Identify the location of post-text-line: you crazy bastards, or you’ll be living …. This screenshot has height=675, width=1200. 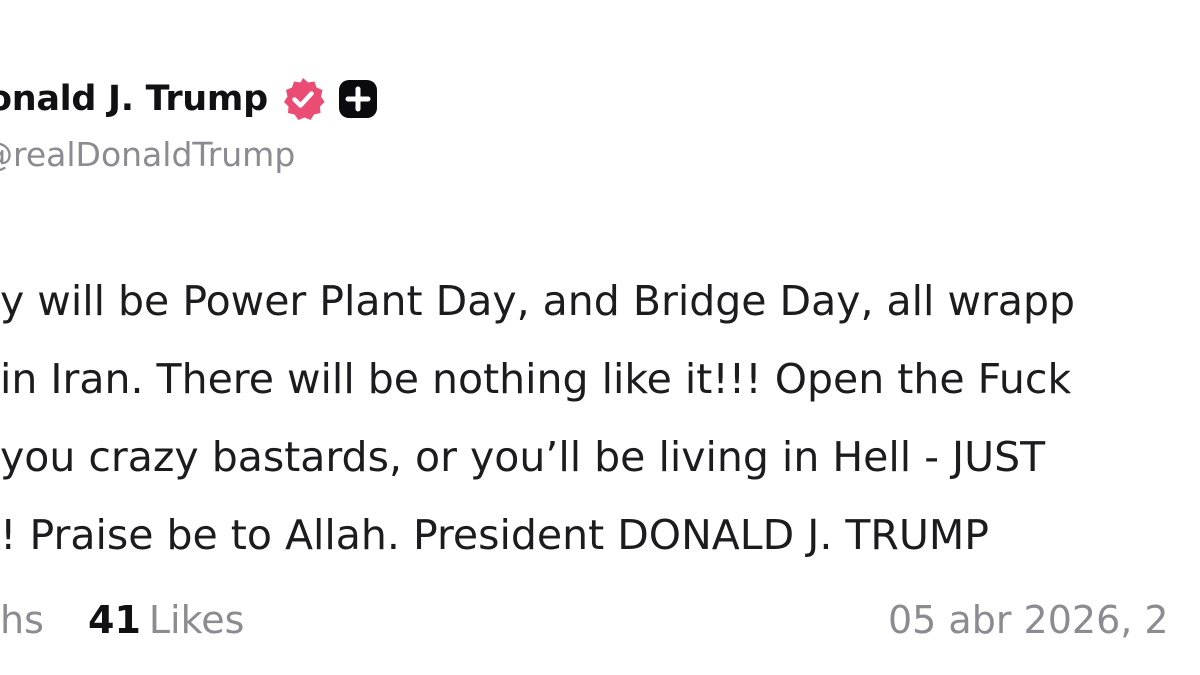
(523, 457).